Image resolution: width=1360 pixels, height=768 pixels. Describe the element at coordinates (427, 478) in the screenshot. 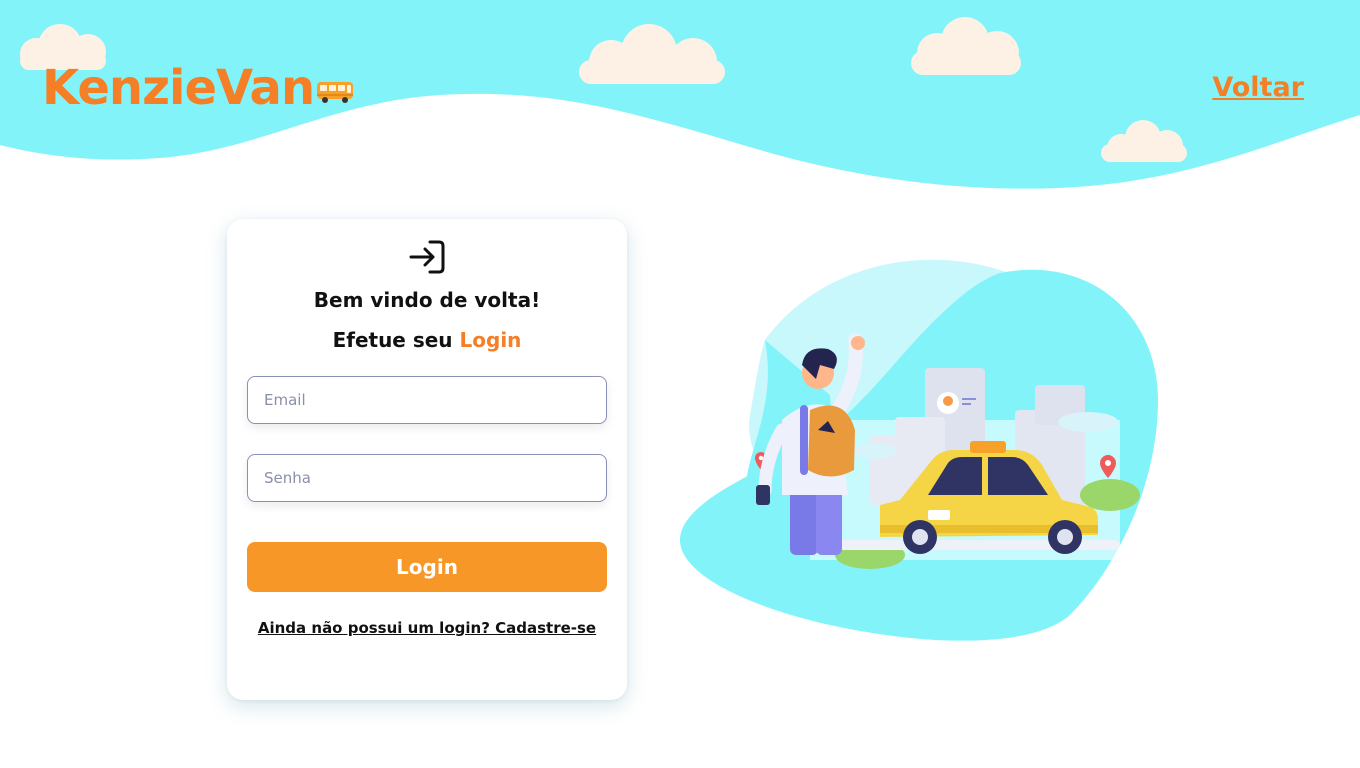

I see `password-field` at that location.